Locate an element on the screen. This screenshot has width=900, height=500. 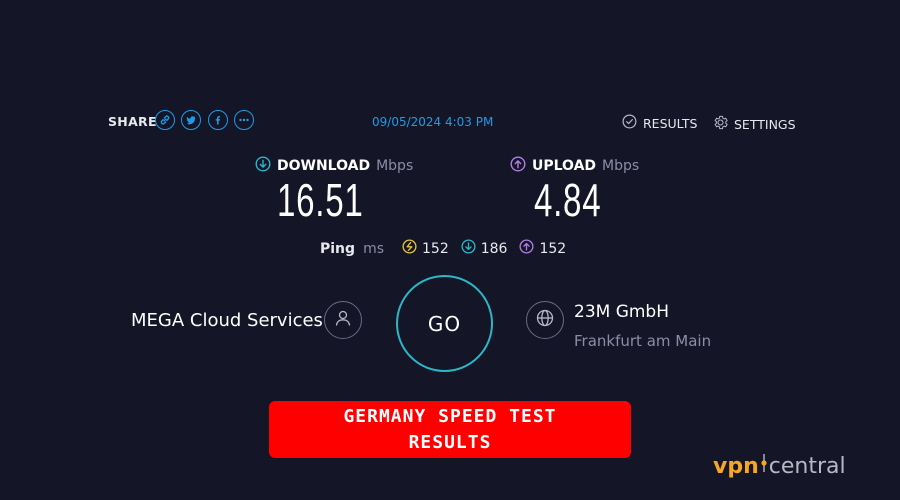
upload-header: UPLOAD Mbps is located at coordinates (574, 166).